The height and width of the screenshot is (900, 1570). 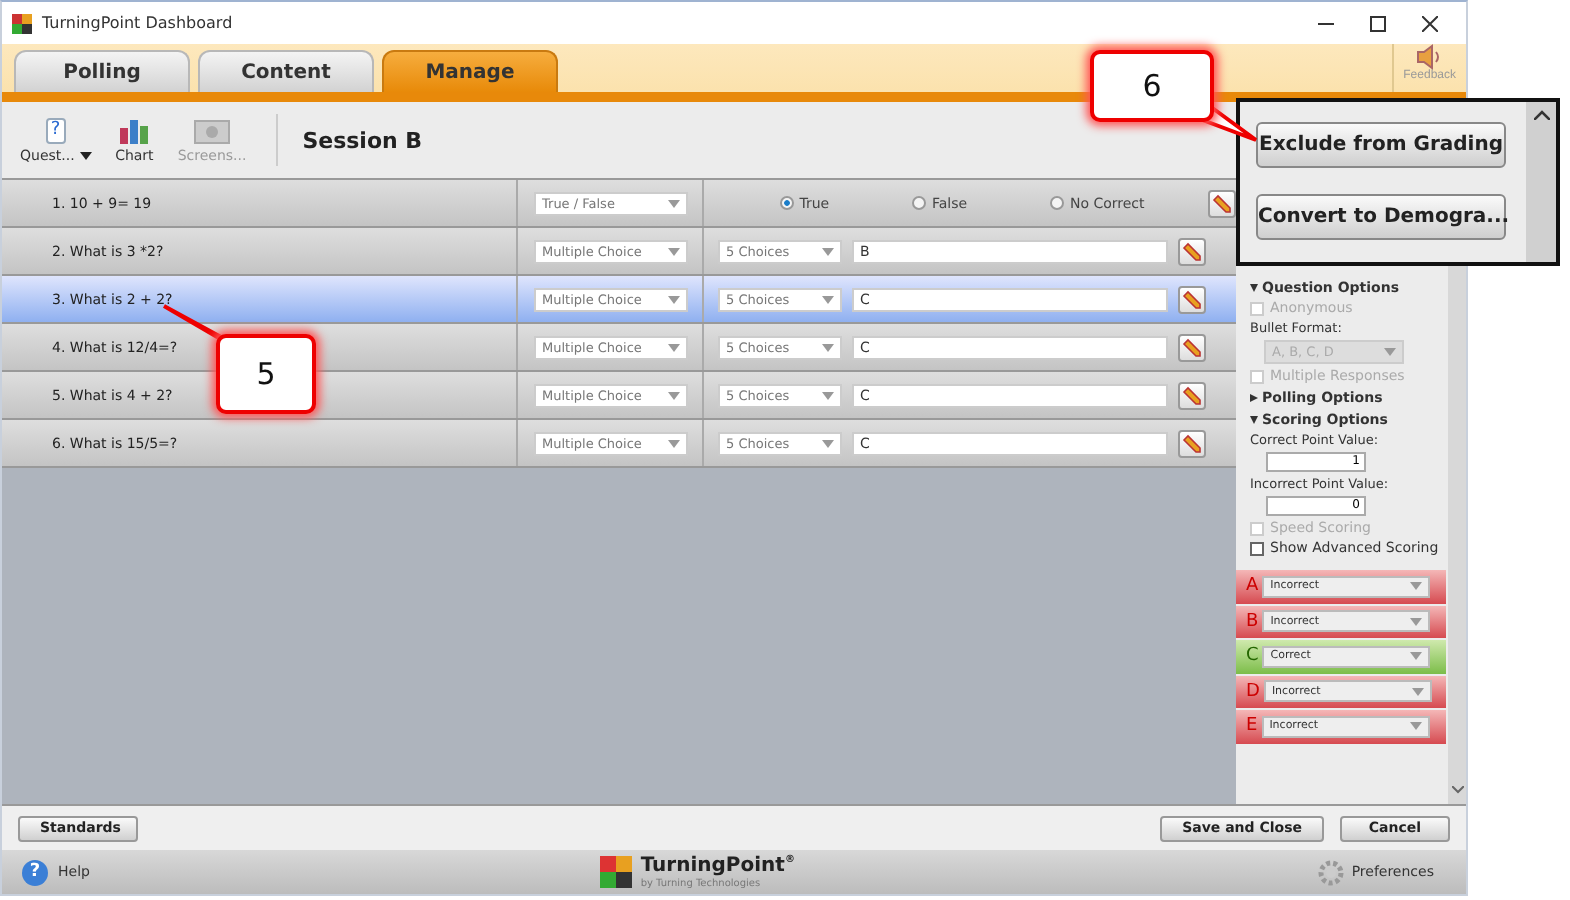 I want to click on answer-letter: A, so click(x=1252, y=586).